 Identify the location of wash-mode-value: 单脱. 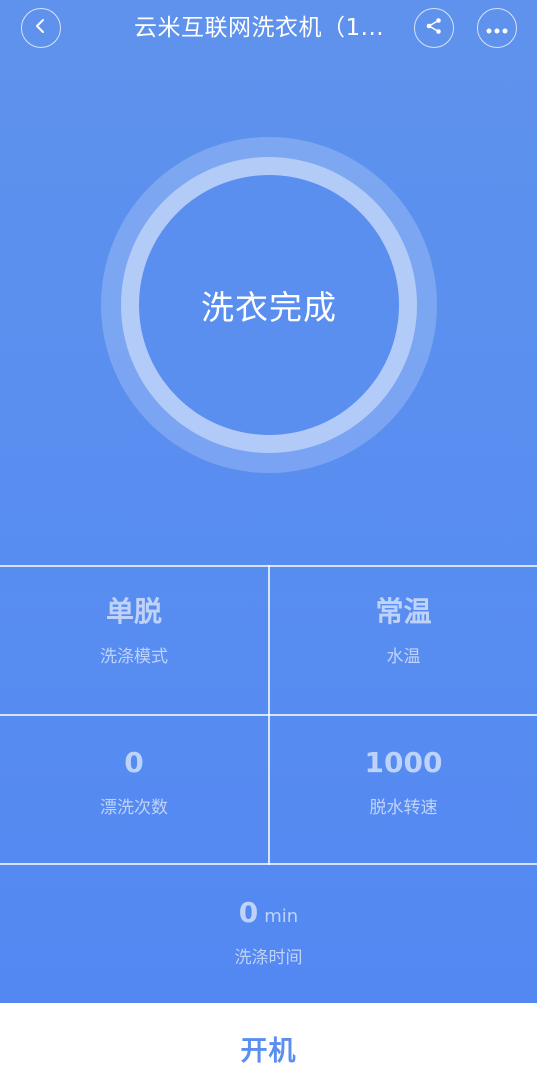
(133, 611).